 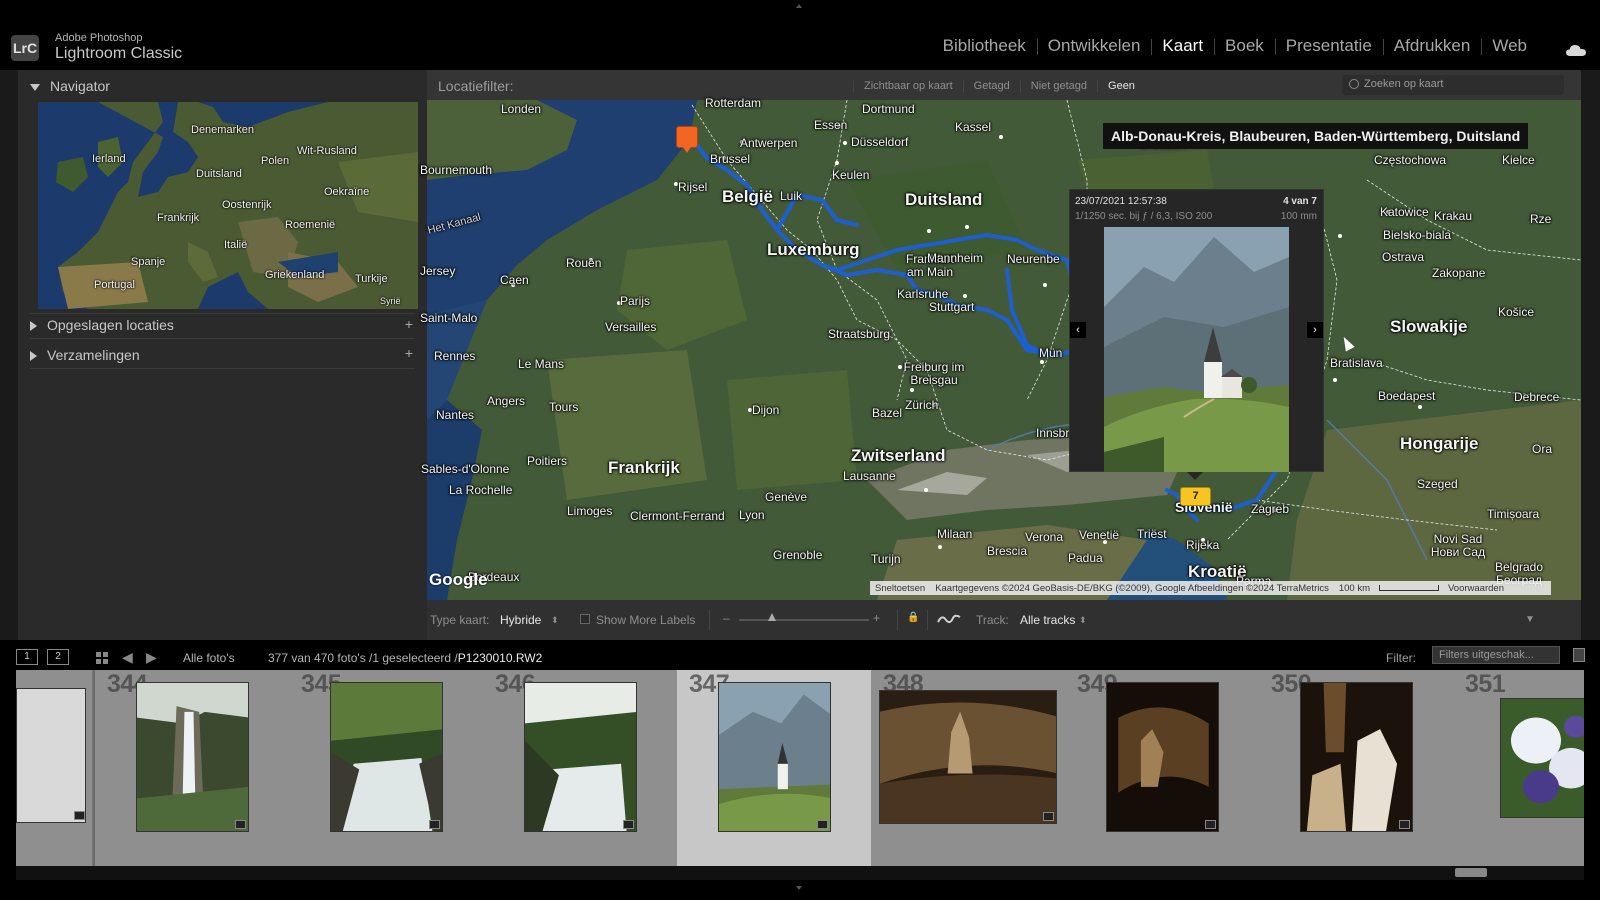 I want to click on navigator-header: Navigator, so click(x=70, y=86).